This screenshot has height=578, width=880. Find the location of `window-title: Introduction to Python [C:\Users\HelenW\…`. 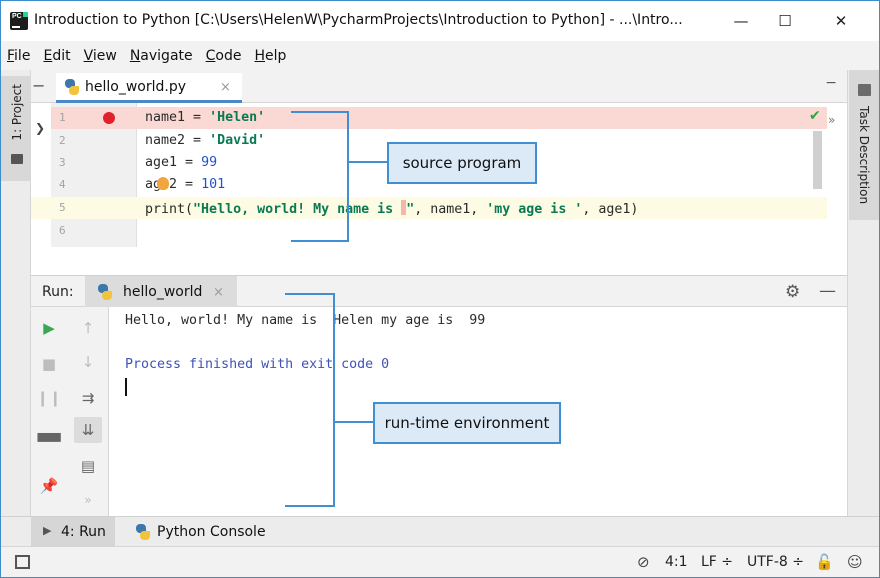

window-title: Introduction to Python [C:\Users\HelenW\… is located at coordinates (358, 20).